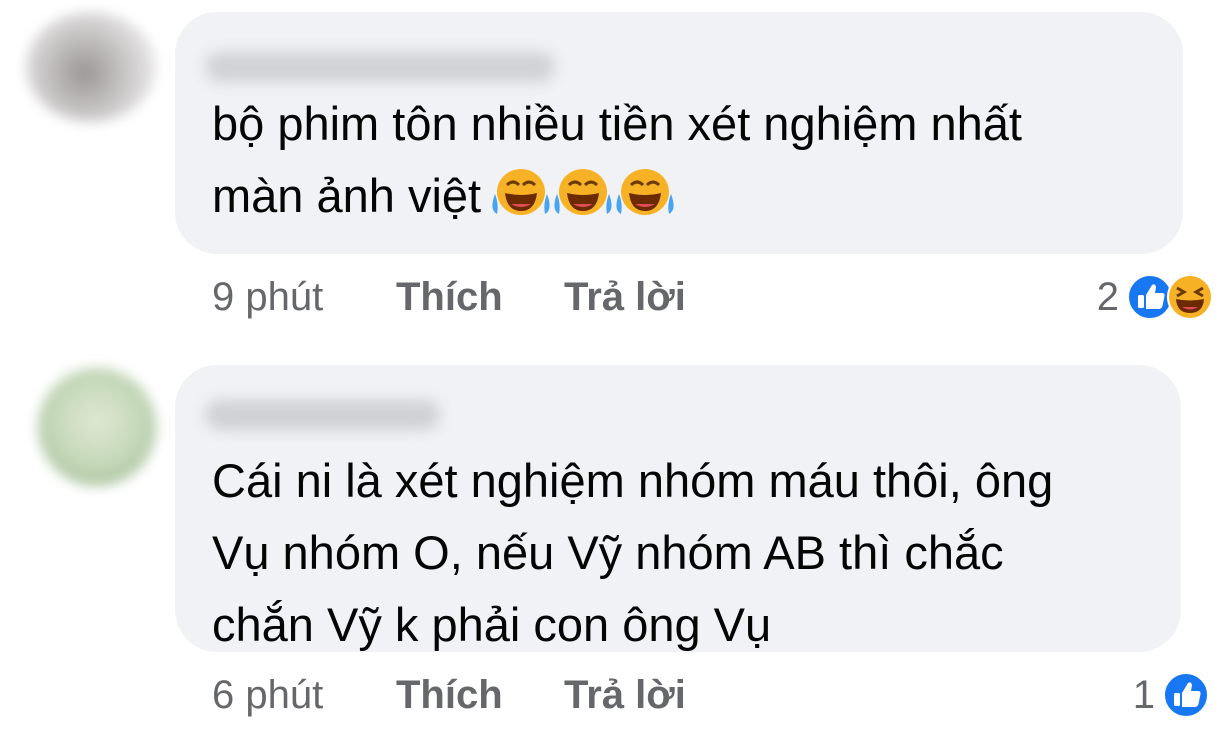 The image size is (1231, 732). I want to click on like-reaction-icon, so click(1186, 695).